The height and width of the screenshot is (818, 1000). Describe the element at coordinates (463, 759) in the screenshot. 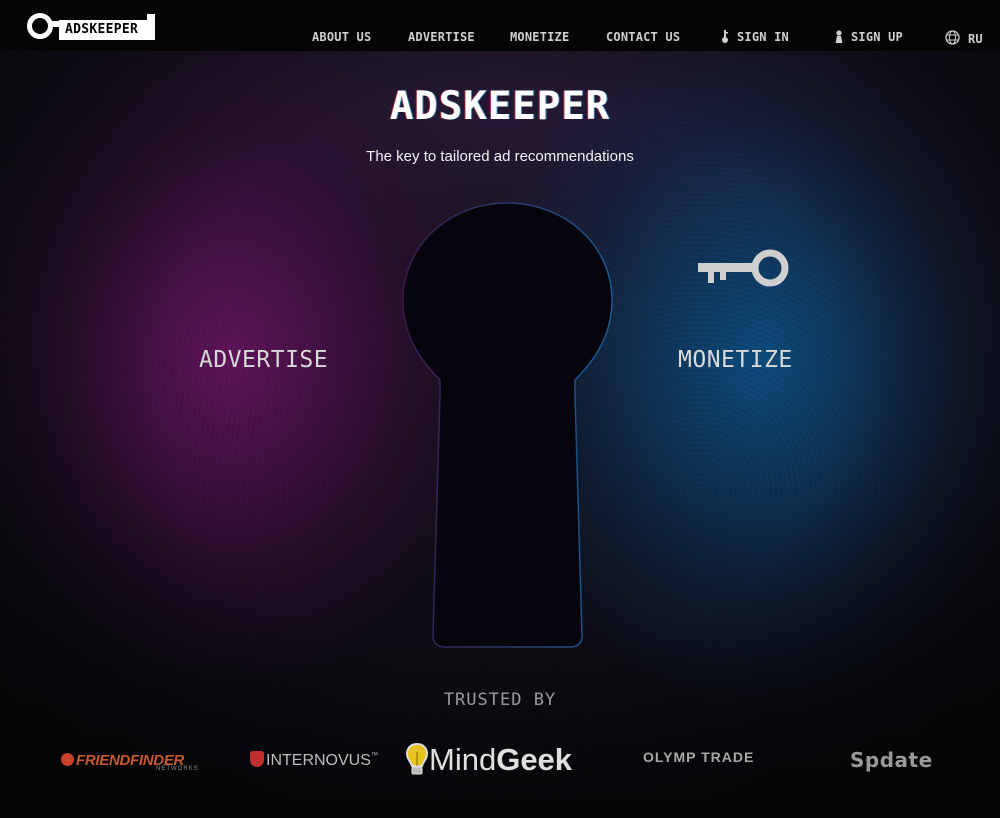

I see `mindgeek-name-light: Mind` at that location.